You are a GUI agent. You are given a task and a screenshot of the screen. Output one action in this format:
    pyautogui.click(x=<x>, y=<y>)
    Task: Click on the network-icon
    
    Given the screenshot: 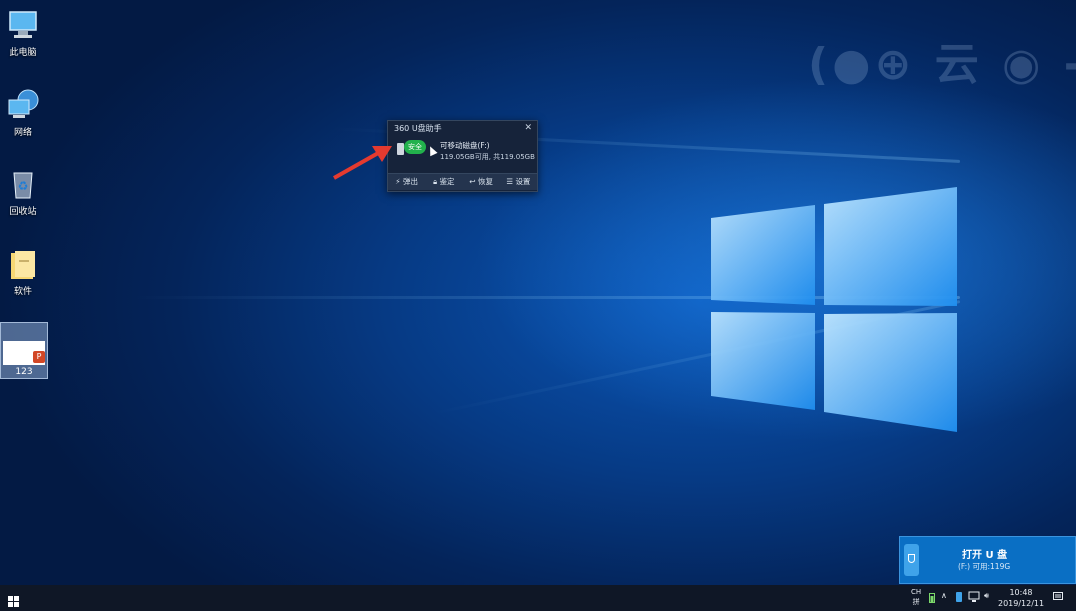 What is the action you would take?
    pyautogui.click(x=23, y=105)
    